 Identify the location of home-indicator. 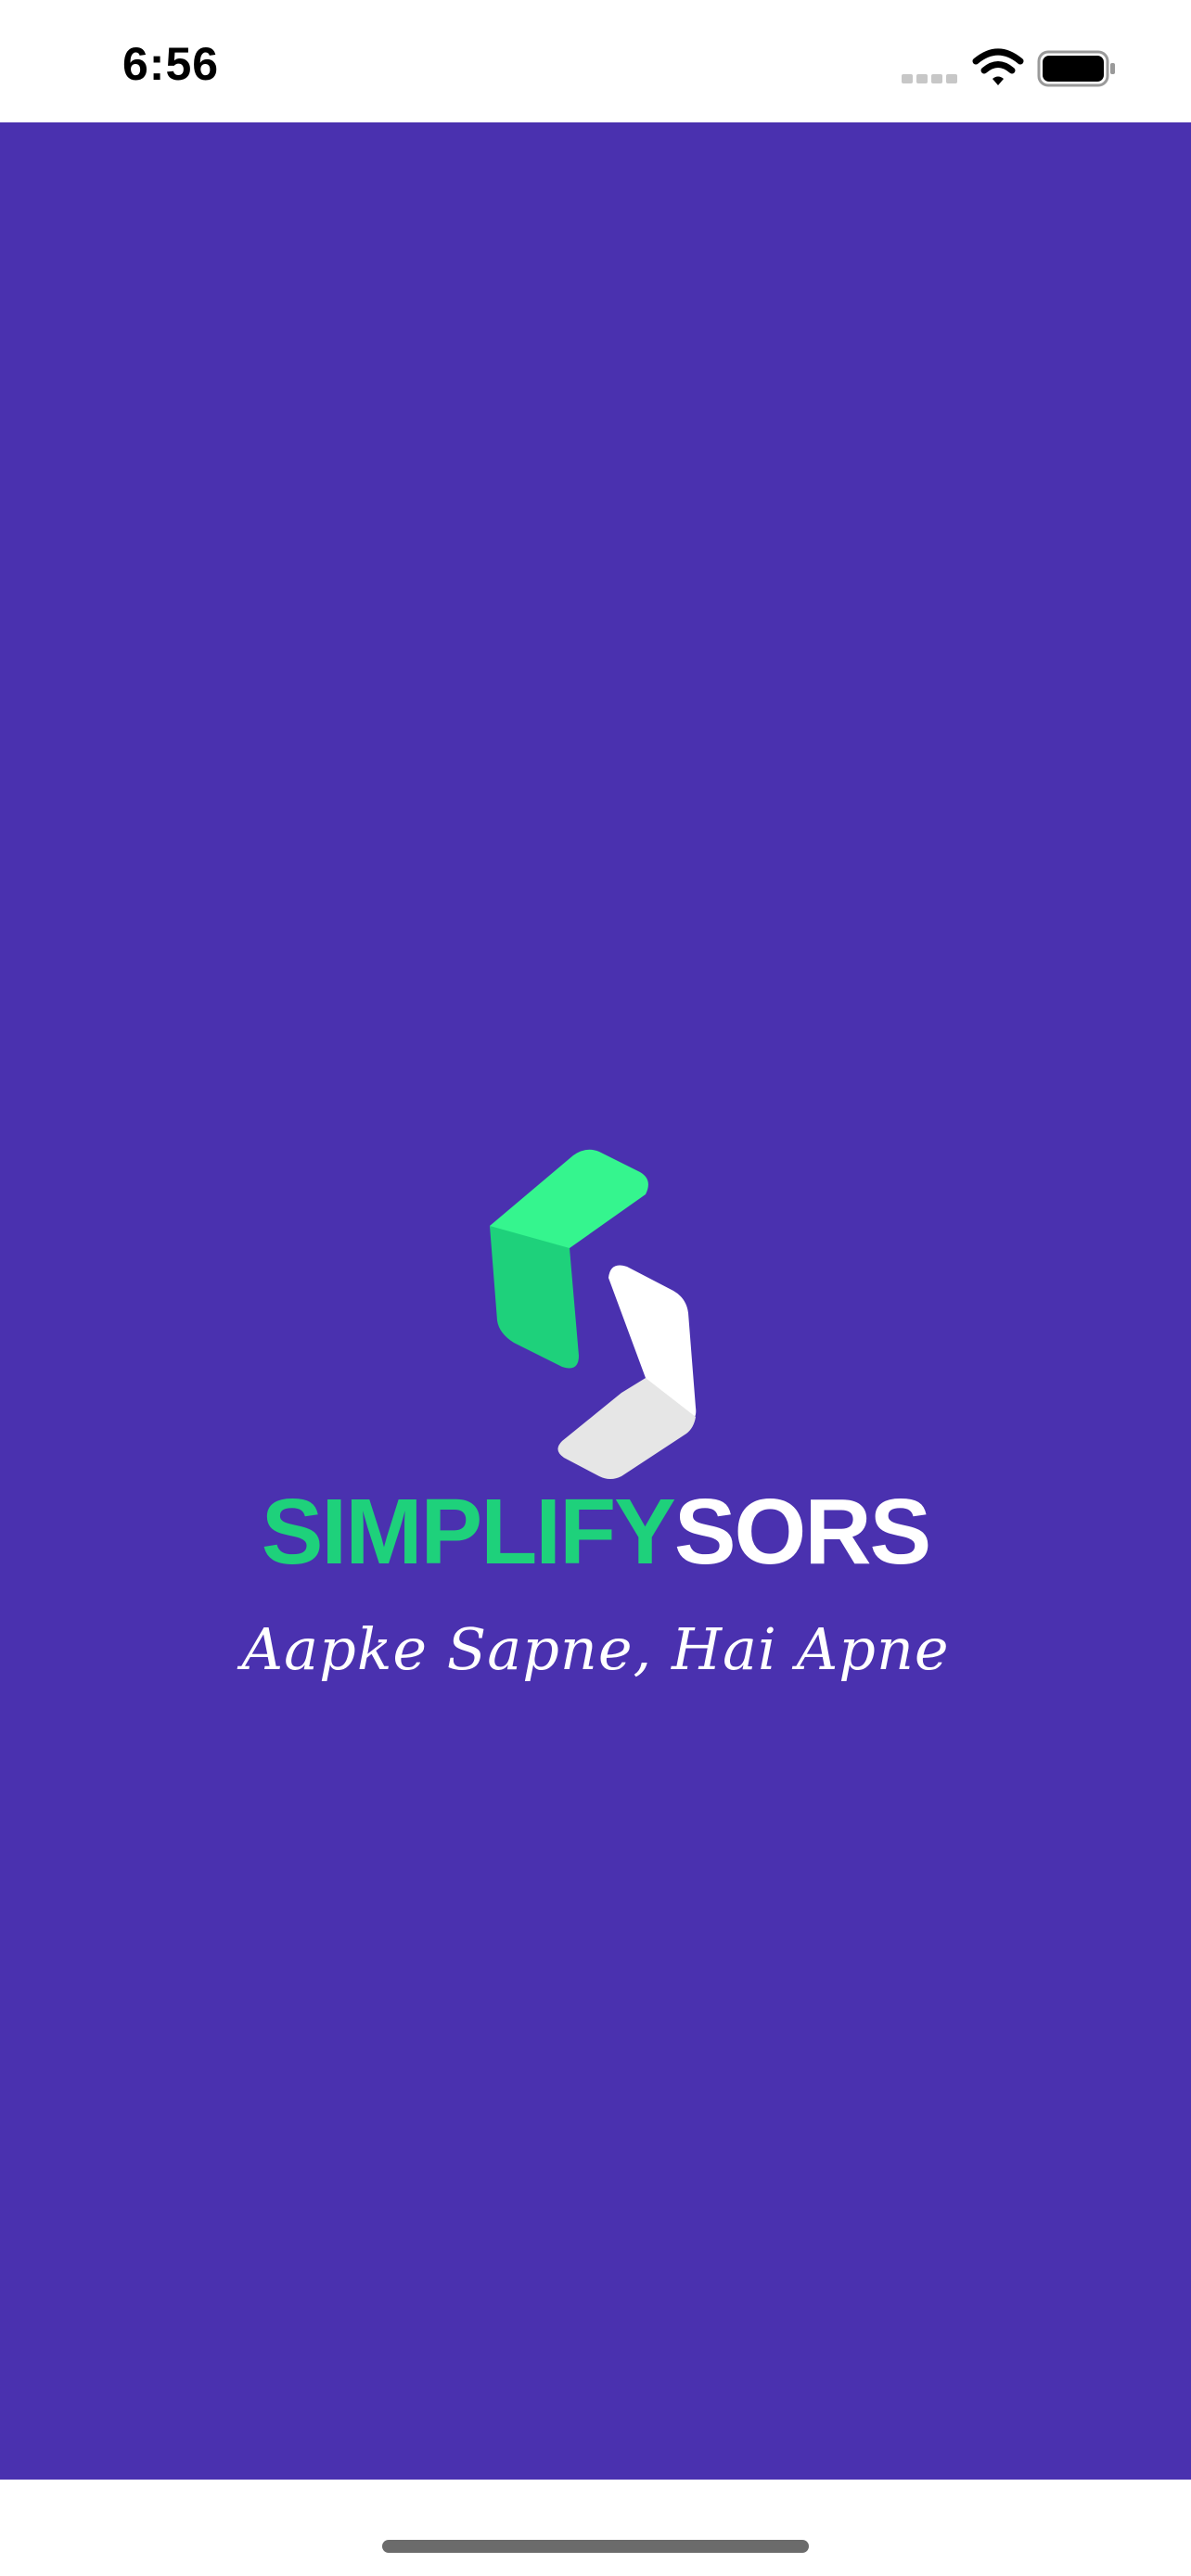
(595, 2546).